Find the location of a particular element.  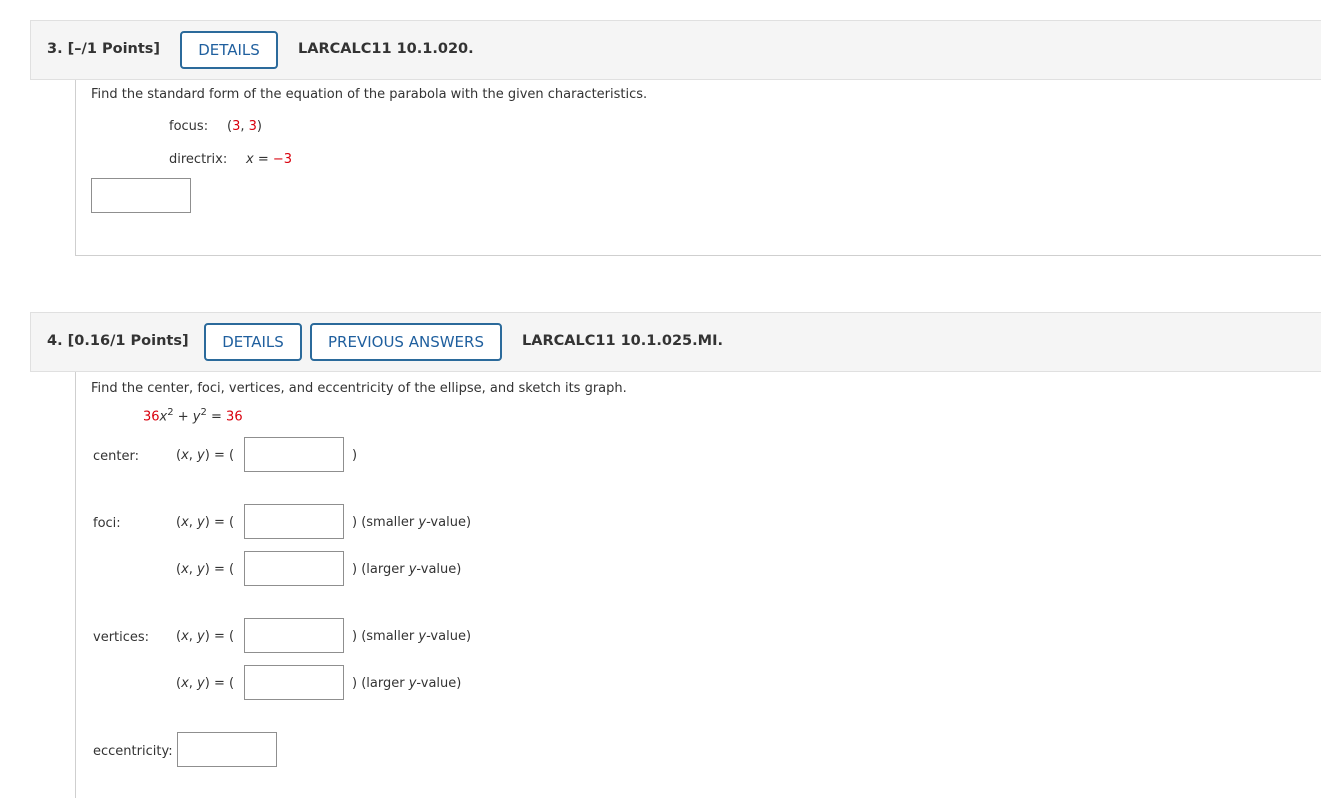

vertices-larger-xy-prefix: (x, y) = ( is located at coordinates (205, 683).